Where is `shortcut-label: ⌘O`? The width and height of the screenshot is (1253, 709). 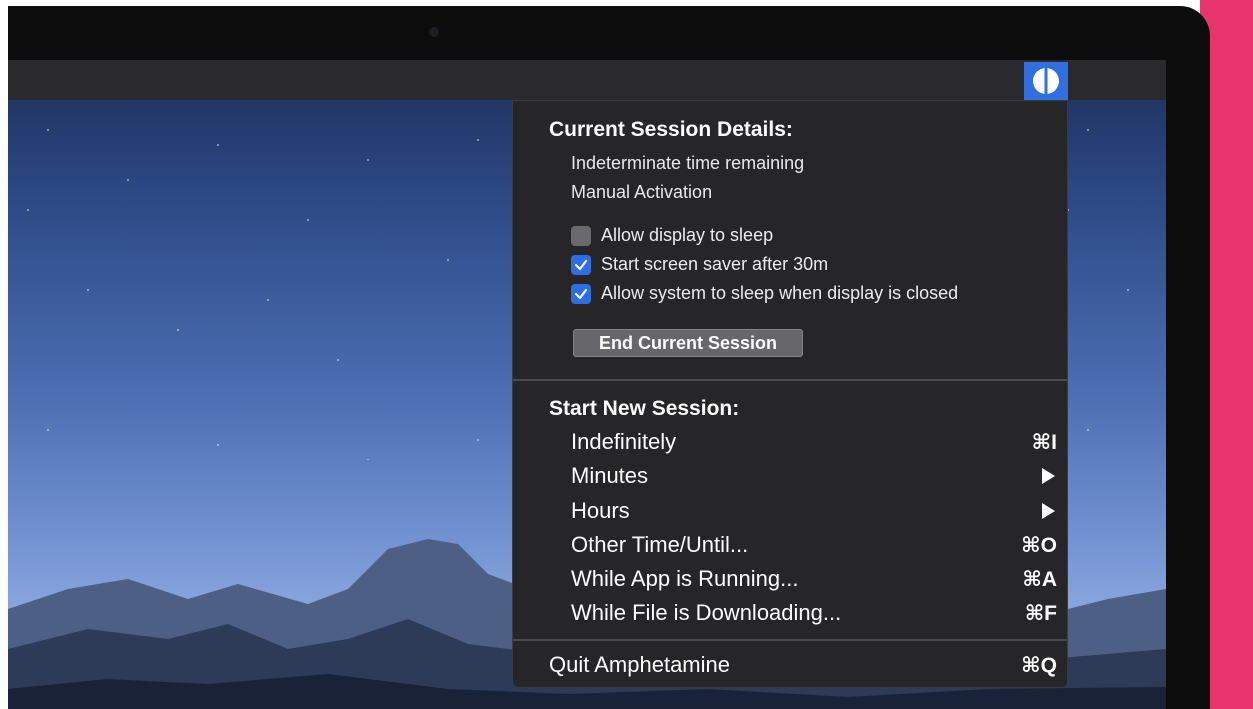 shortcut-label: ⌘O is located at coordinates (1039, 545).